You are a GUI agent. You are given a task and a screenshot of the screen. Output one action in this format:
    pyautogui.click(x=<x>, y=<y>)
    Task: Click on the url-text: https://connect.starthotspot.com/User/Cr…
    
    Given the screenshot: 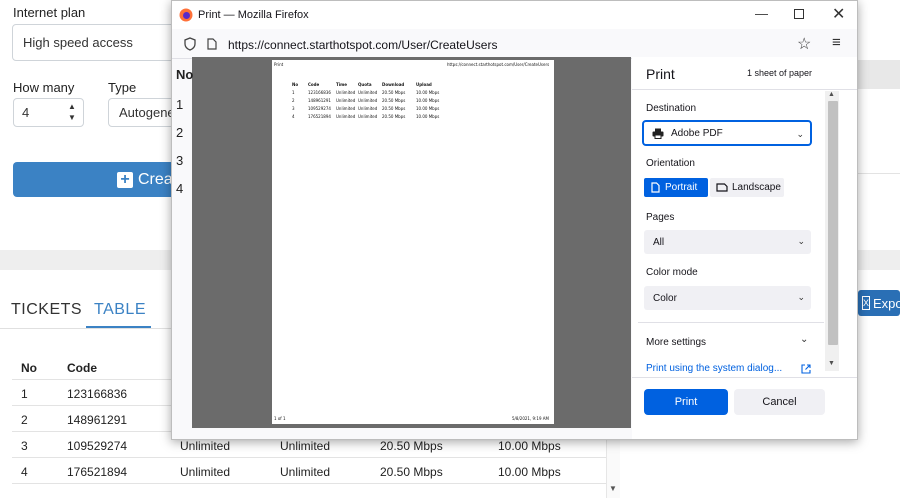 What is the action you would take?
    pyautogui.click(x=362, y=45)
    